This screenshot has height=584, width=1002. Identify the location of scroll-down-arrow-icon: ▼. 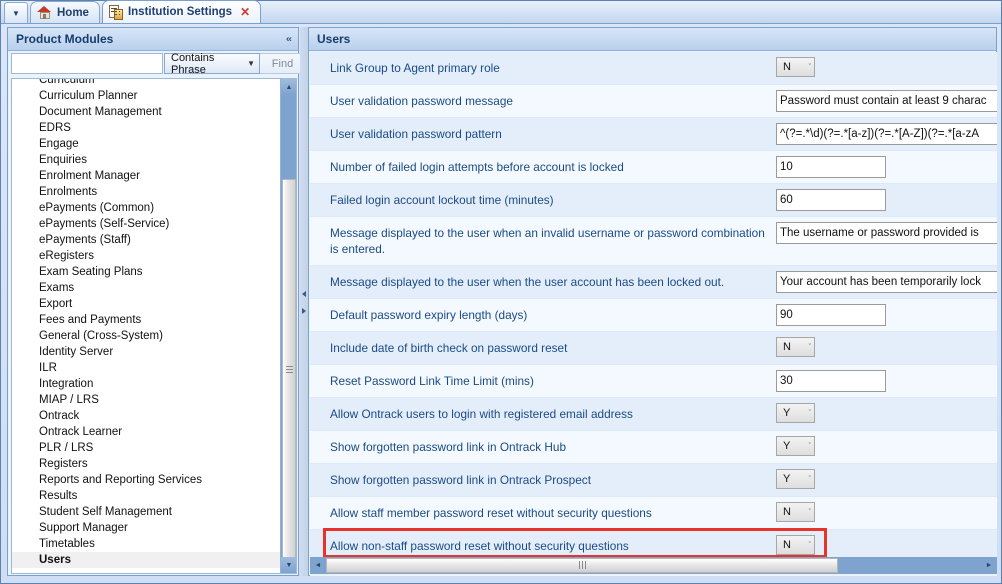
(288, 565).